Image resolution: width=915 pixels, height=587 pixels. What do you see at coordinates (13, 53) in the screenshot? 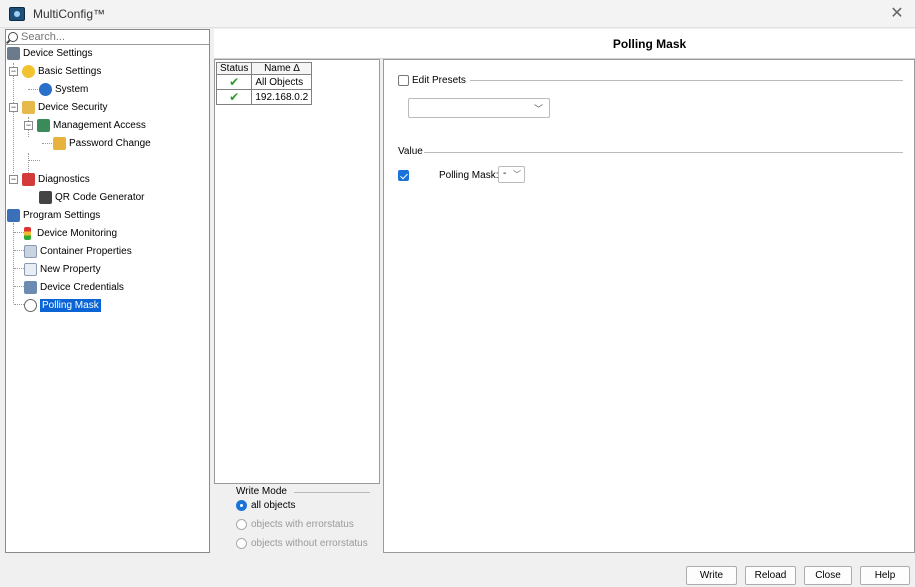
I see `device-settings-icon` at bounding box center [13, 53].